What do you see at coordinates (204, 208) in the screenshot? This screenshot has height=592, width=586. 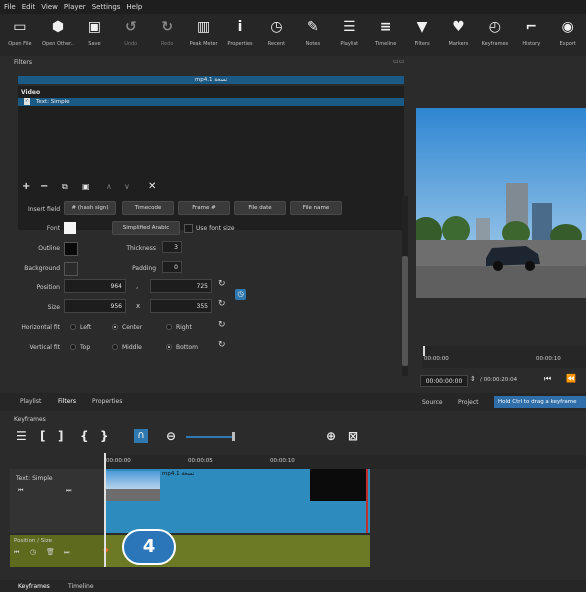 I see `frame-number-button: Frame #` at bounding box center [204, 208].